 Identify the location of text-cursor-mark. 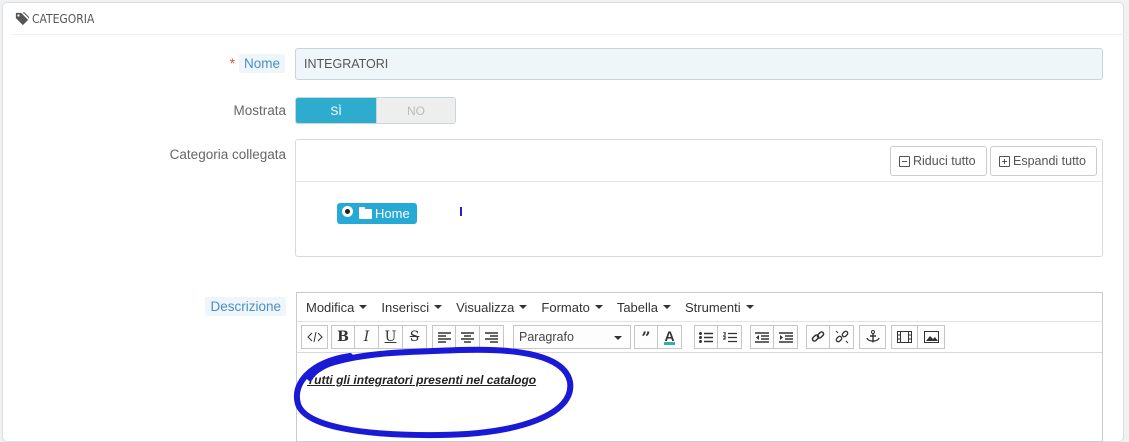
(461, 211).